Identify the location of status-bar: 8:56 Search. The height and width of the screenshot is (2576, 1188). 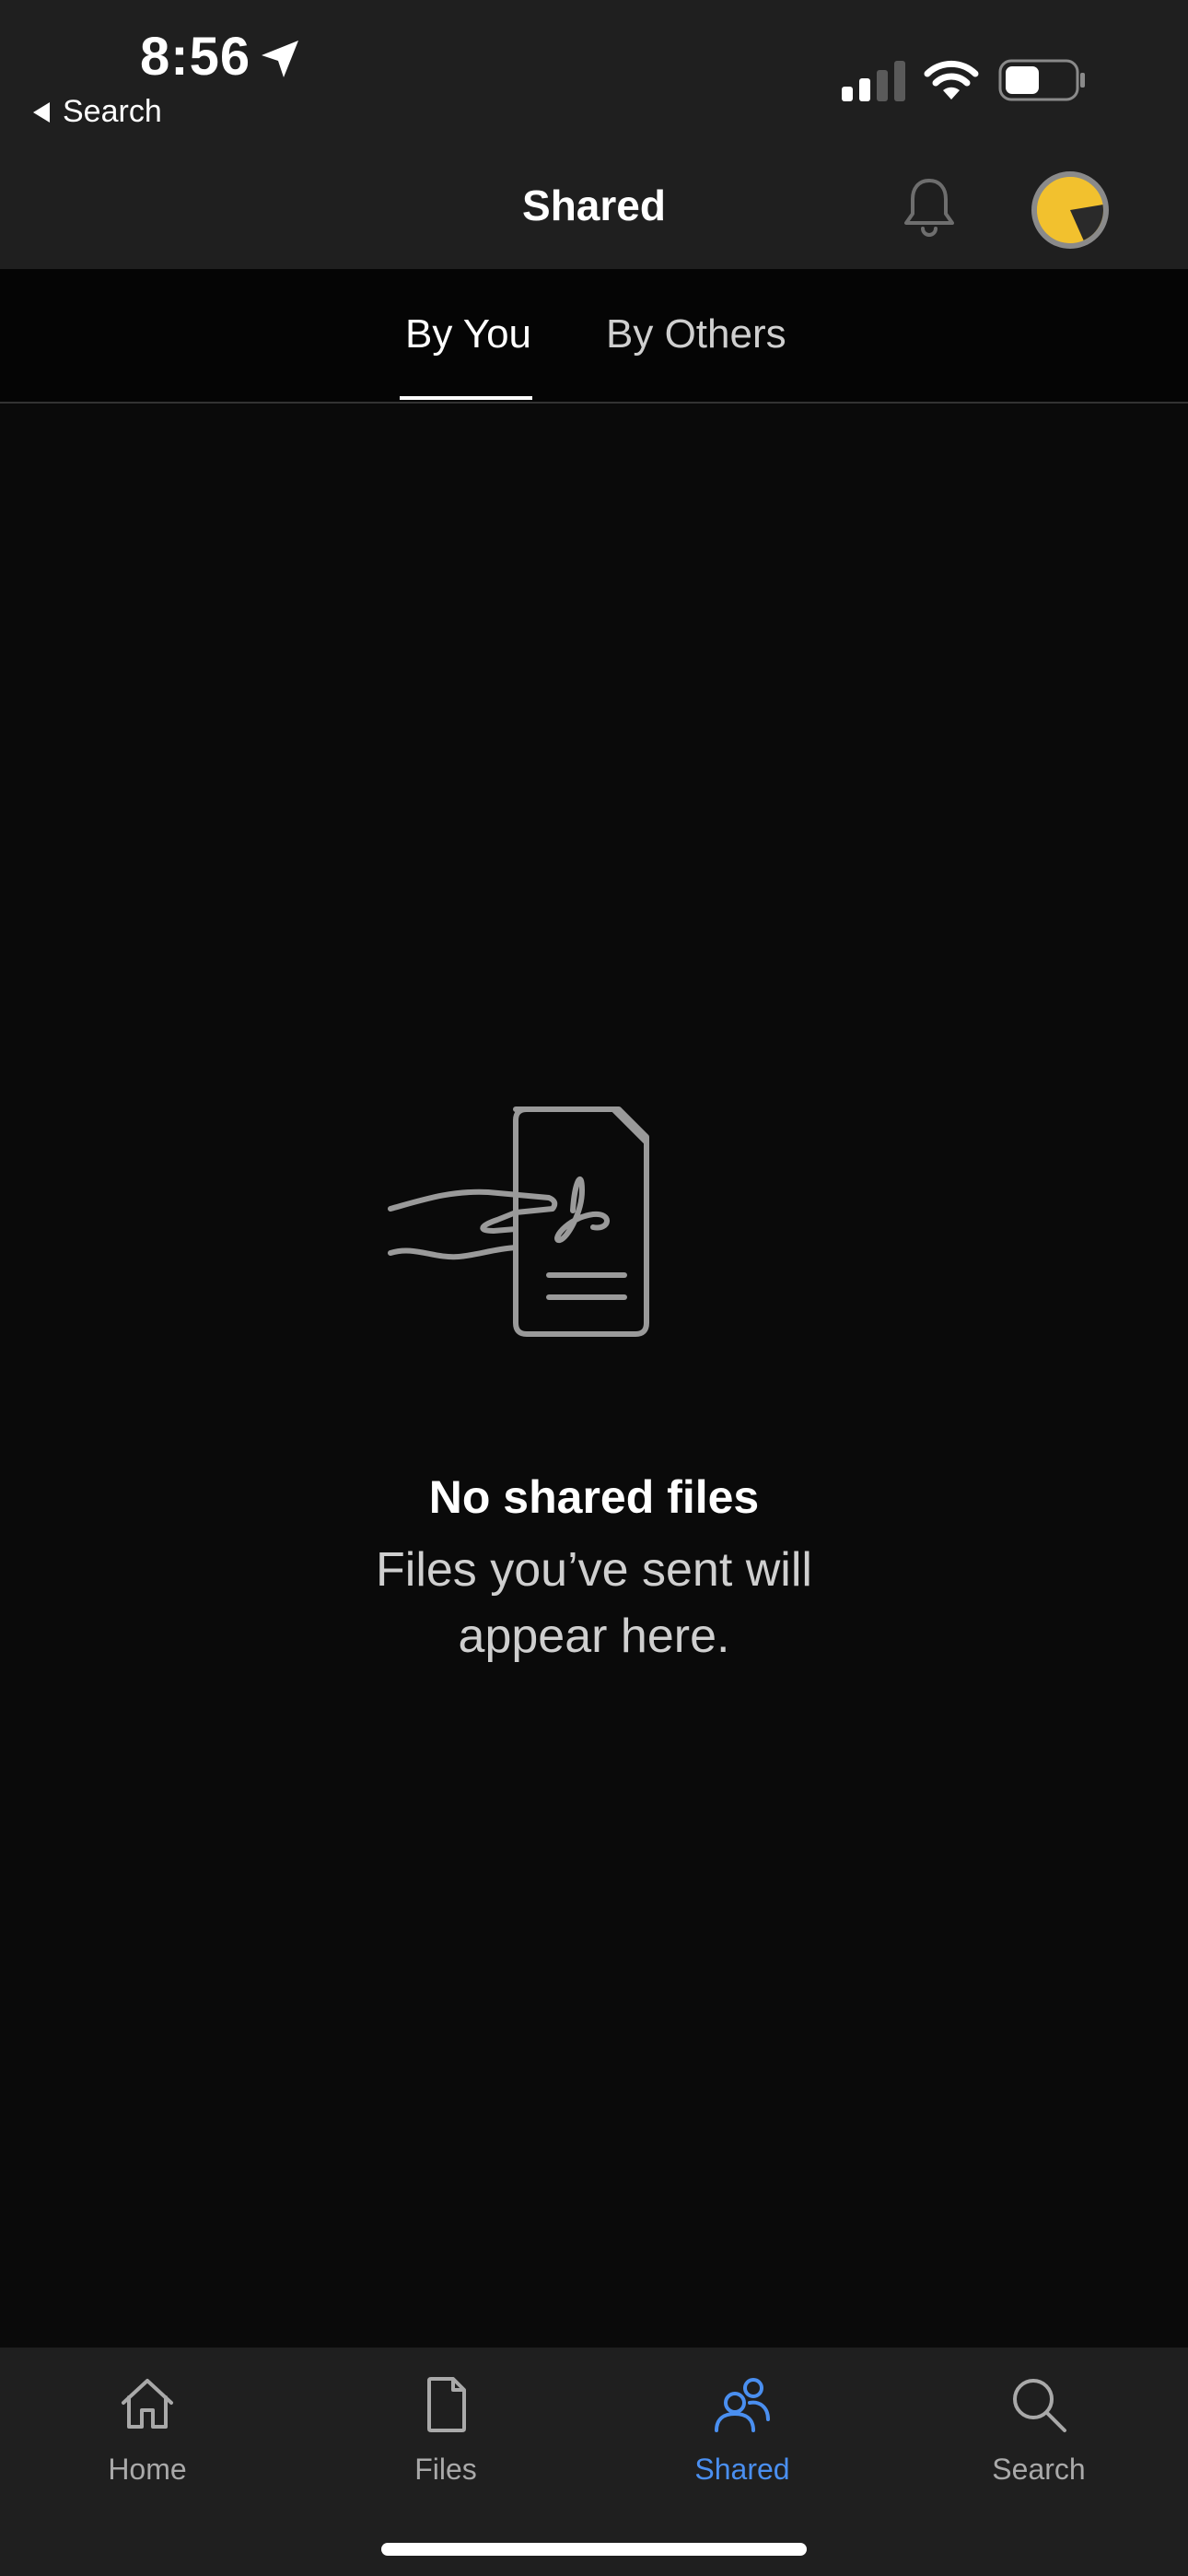
(594, 69).